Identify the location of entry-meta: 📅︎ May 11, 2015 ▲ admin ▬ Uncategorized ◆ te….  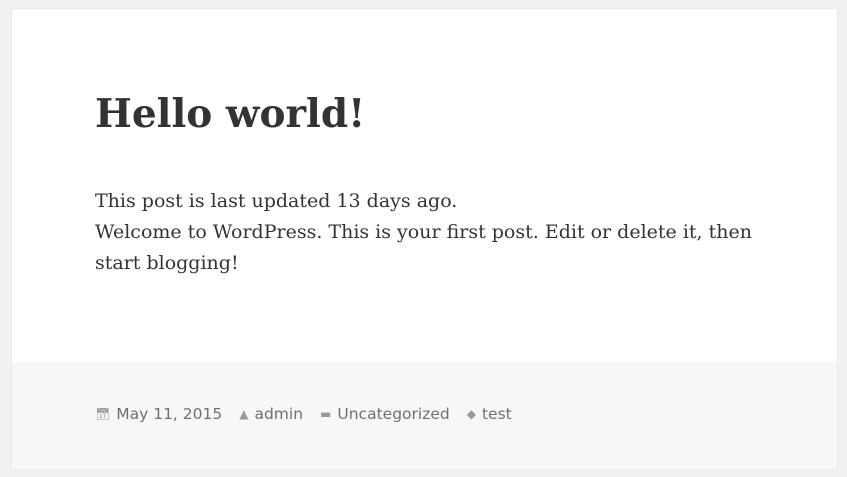
(312, 414).